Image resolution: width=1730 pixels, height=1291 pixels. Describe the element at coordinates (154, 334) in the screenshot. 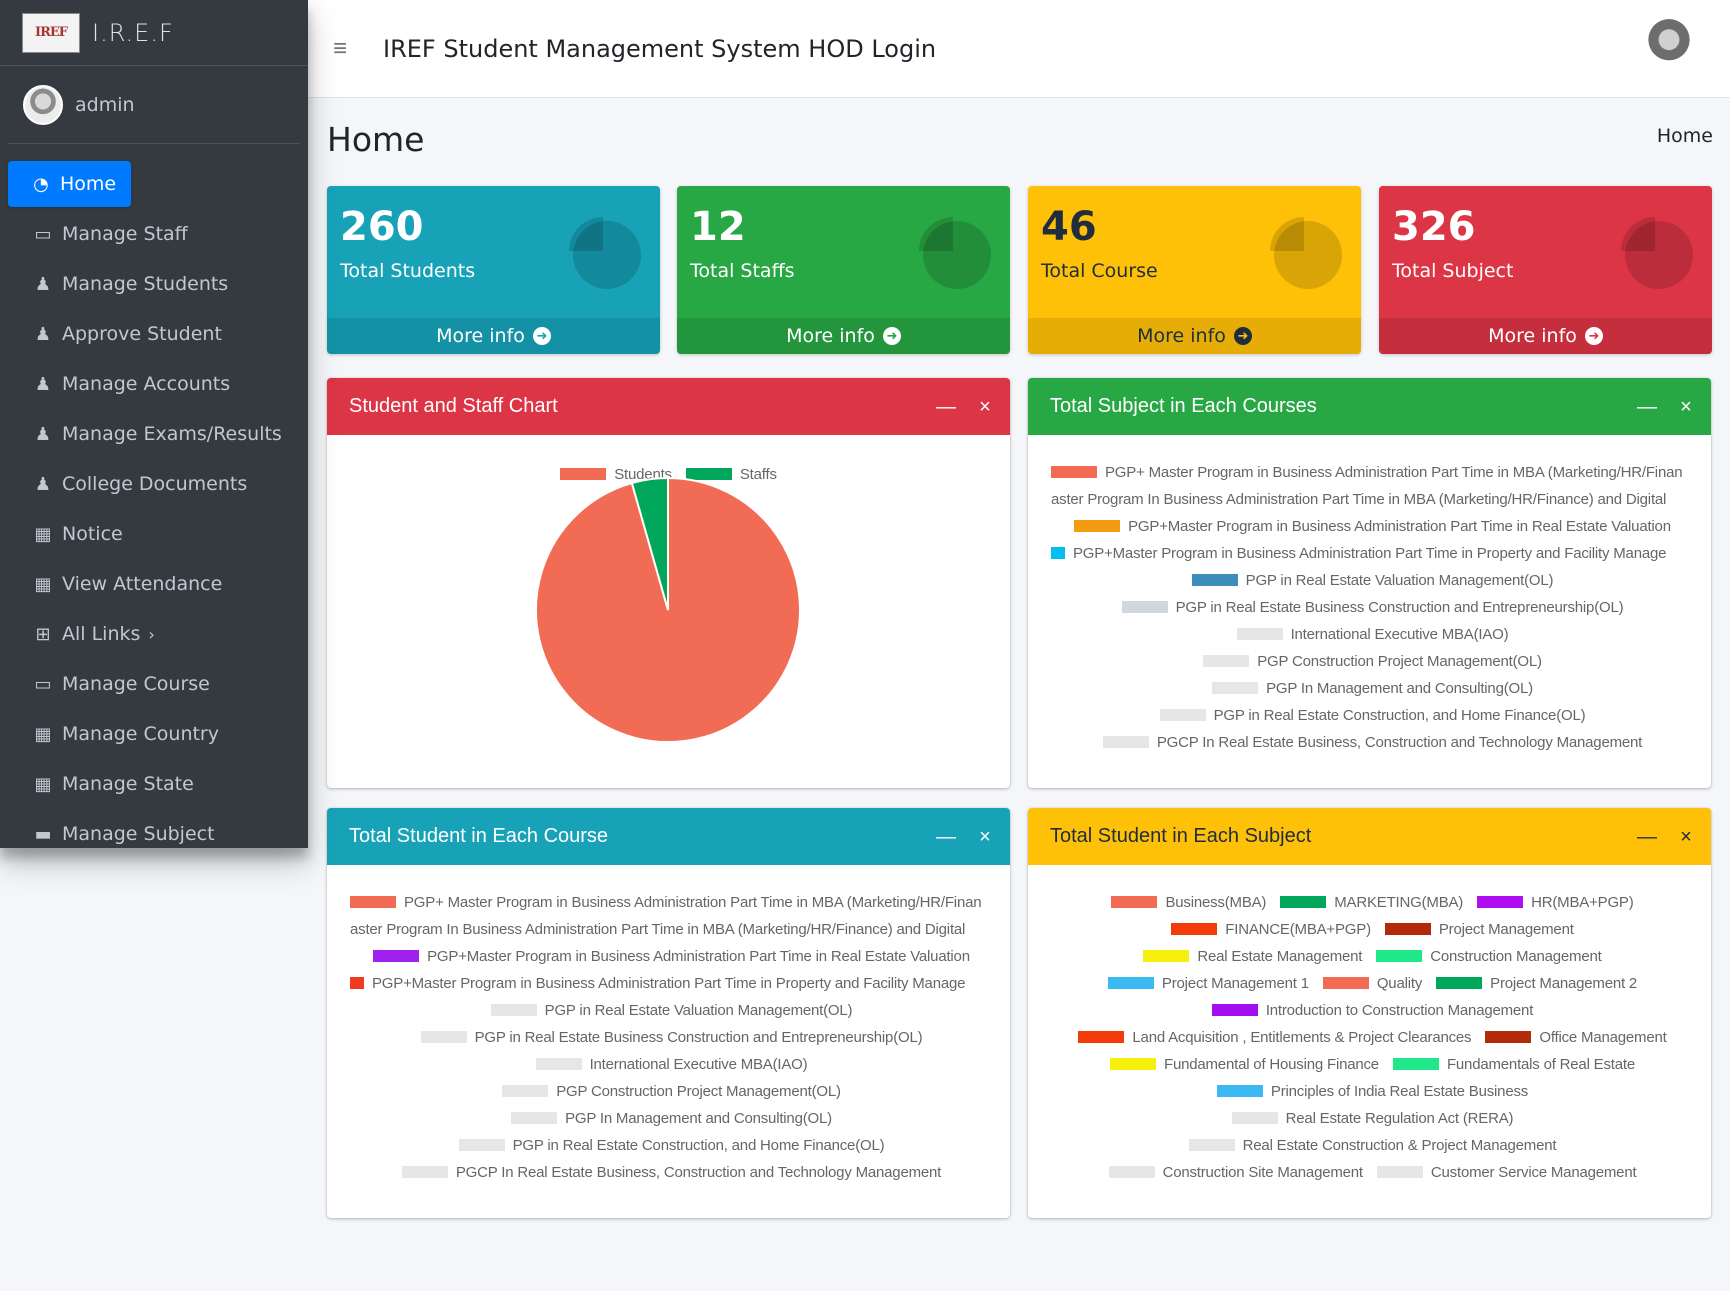

I see `sidebar-item-approve-student: ♟ Approve Student` at that location.